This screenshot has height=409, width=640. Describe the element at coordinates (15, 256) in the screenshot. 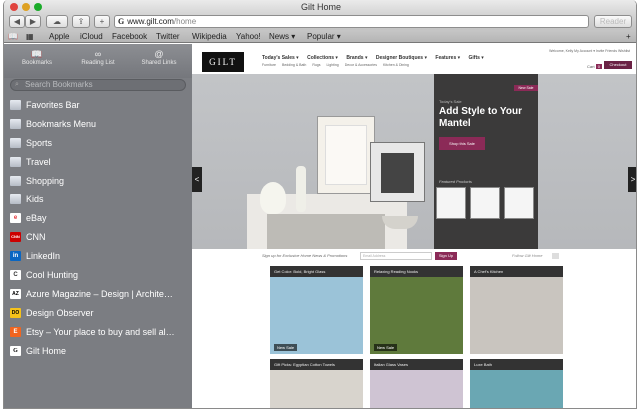

I see `linkedin-favicon: in` at that location.